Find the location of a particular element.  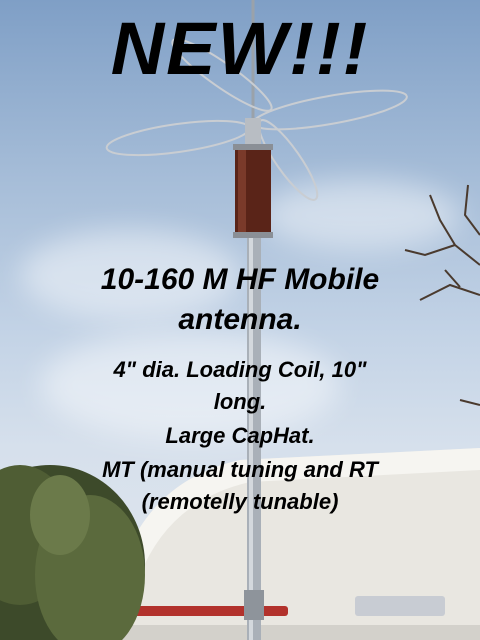

headline: NEW!!! is located at coordinates (240, 48).